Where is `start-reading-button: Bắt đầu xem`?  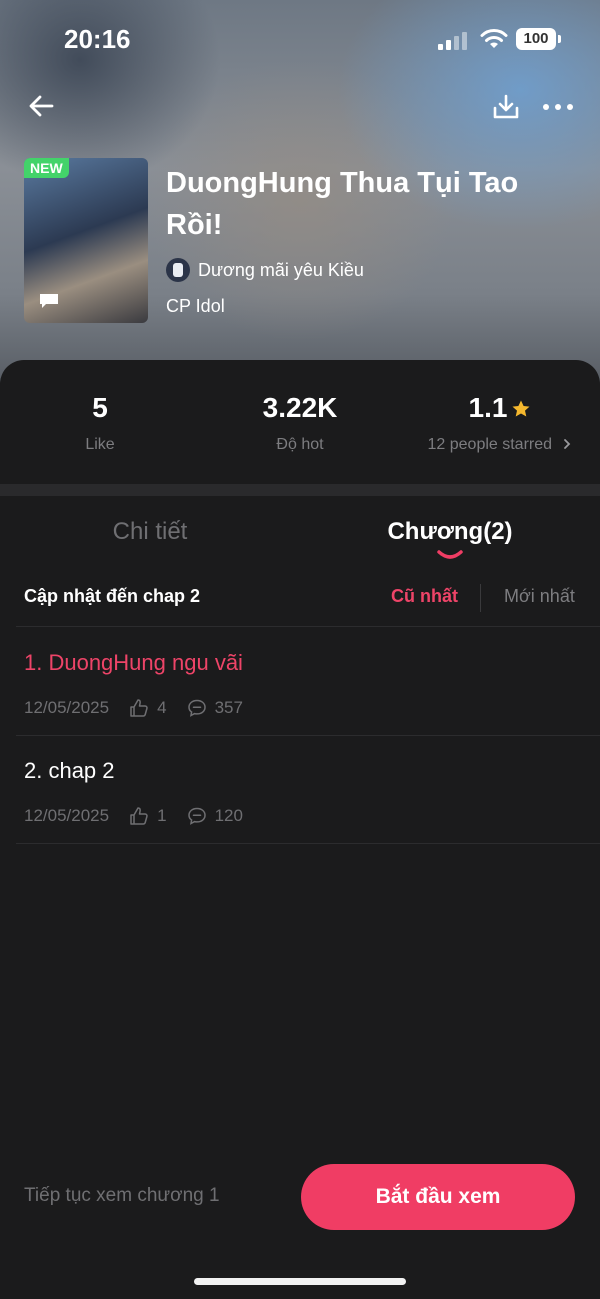 start-reading-button: Bắt đầu xem is located at coordinates (438, 1197).